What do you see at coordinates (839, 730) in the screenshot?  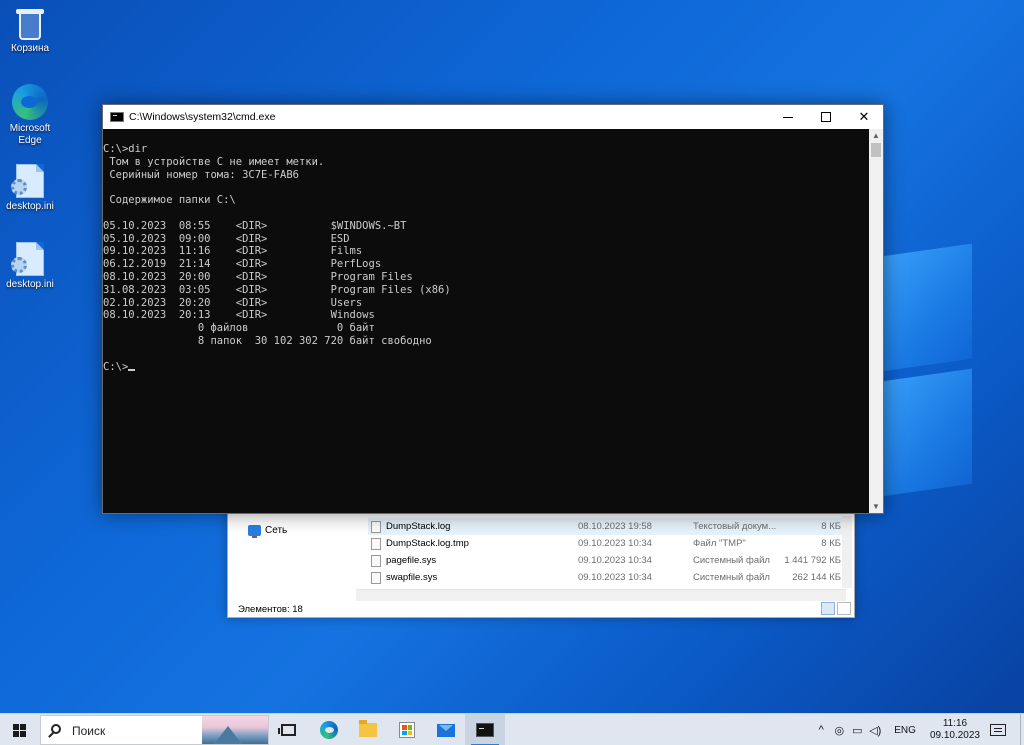 I see `webcam-icon: ◎` at bounding box center [839, 730].